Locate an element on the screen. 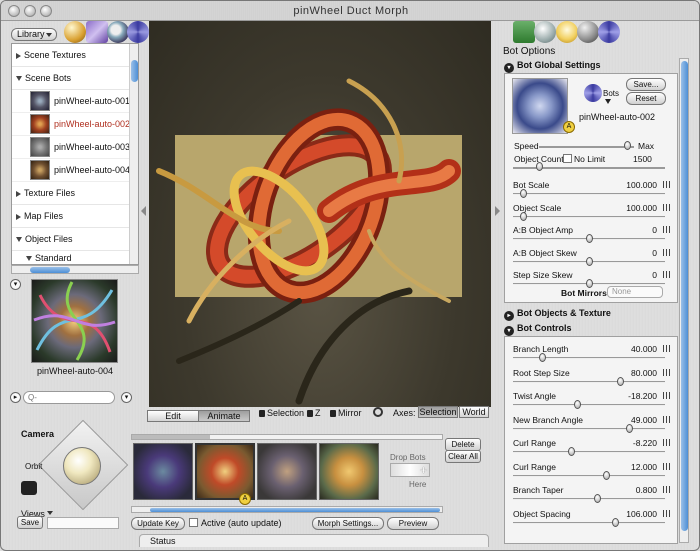 This screenshot has height=551, width=700. status-drawer: Status is located at coordinates (314, 540).